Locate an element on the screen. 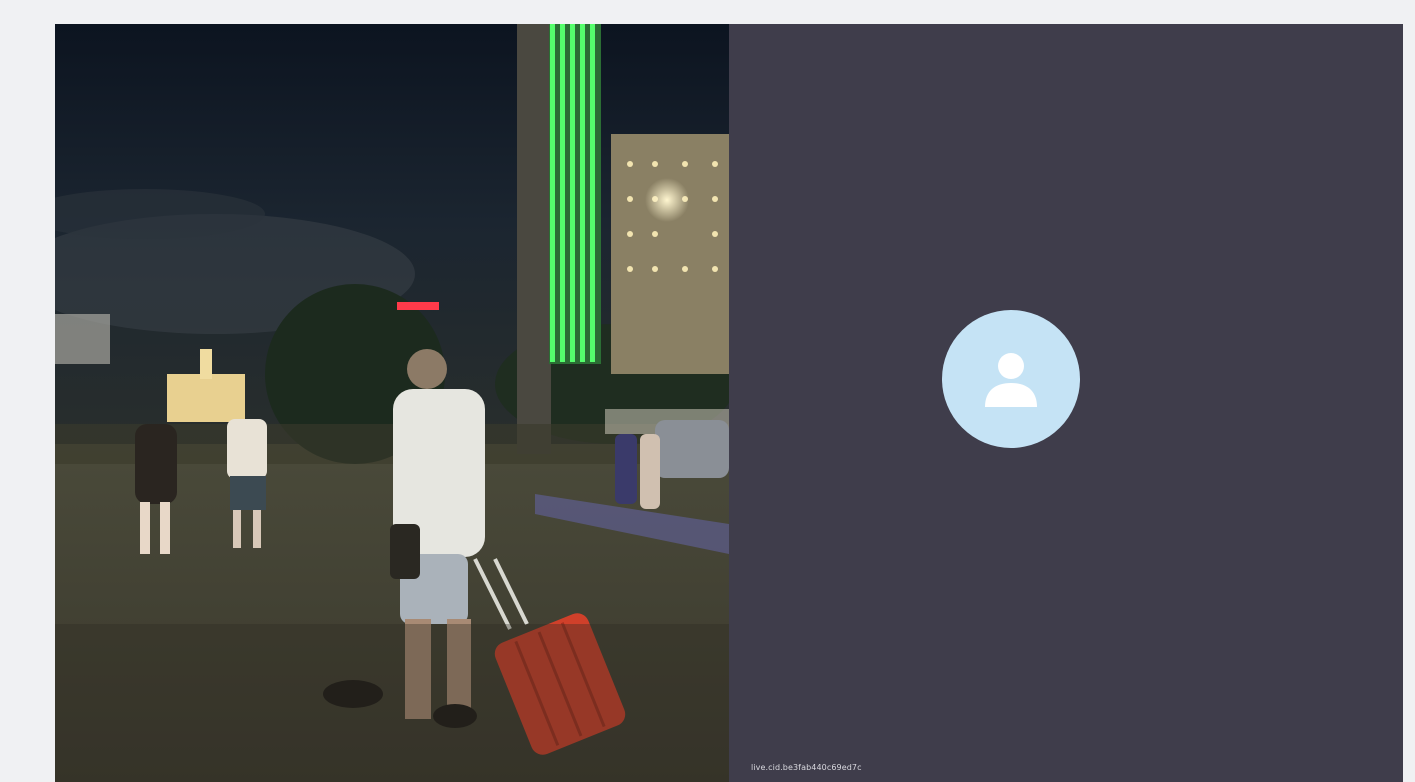 The height and width of the screenshot is (782, 1415). person-icon is located at coordinates (1011, 380).